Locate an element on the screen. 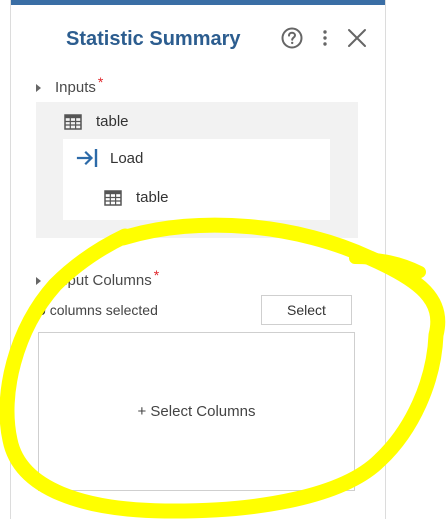  input-table-row: table is located at coordinates (96, 121).